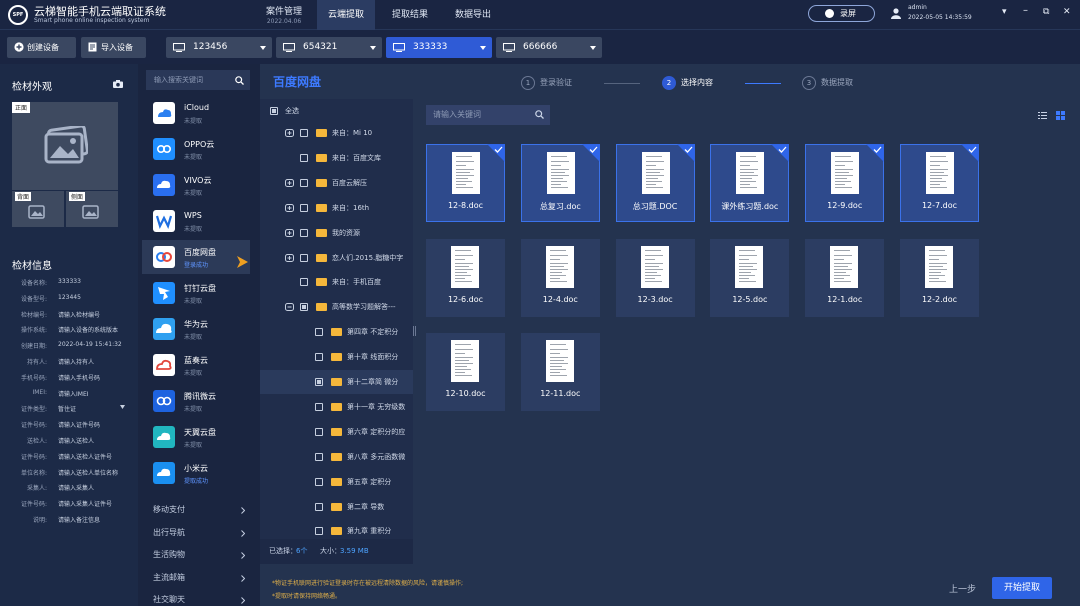 The width and height of the screenshot is (1080, 606). I want to click on list-view-icon, so click(1042, 115).